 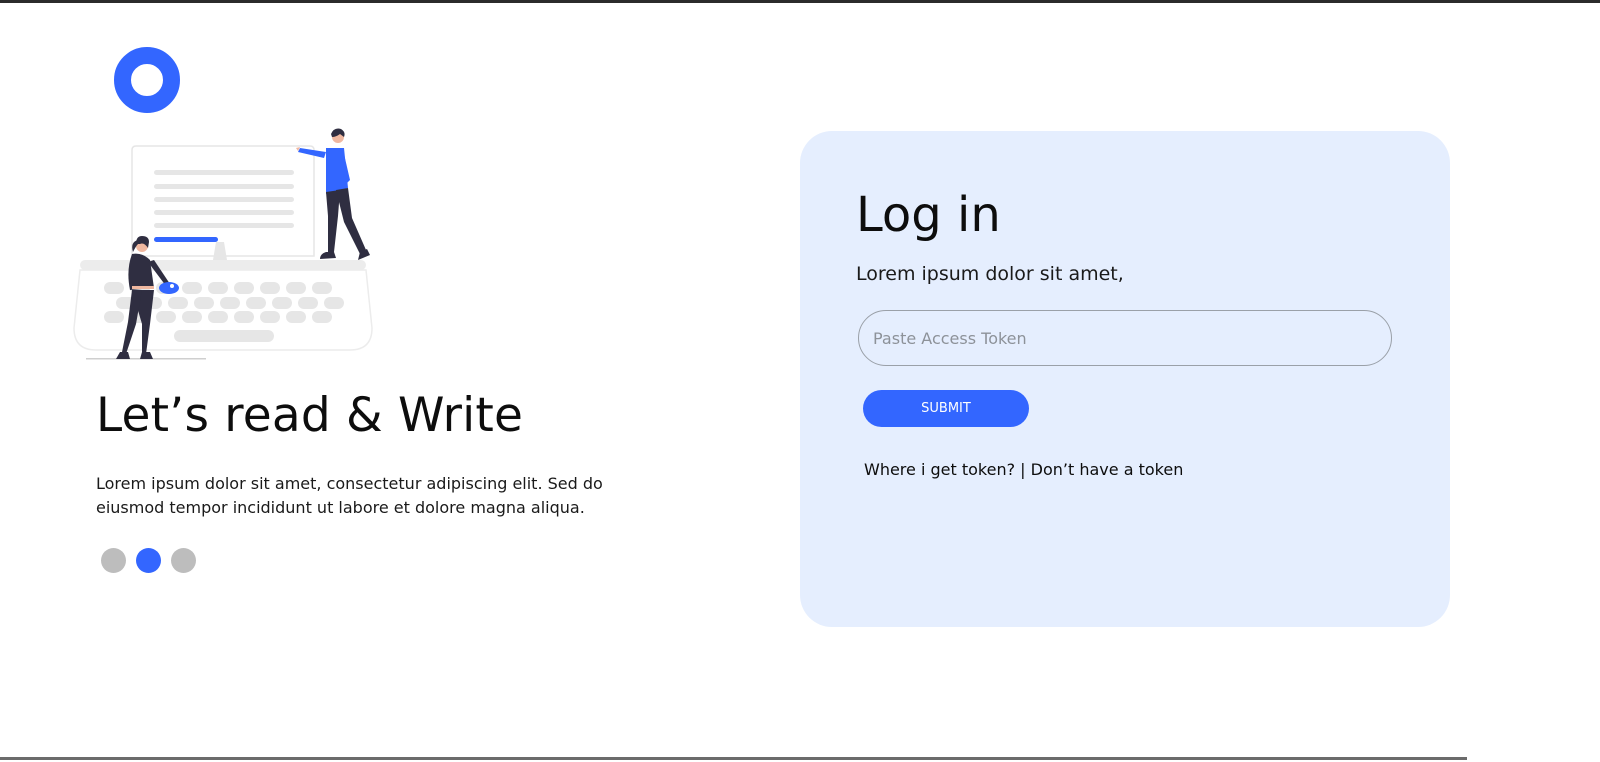 I want to click on login-title: Log in, so click(x=928, y=215).